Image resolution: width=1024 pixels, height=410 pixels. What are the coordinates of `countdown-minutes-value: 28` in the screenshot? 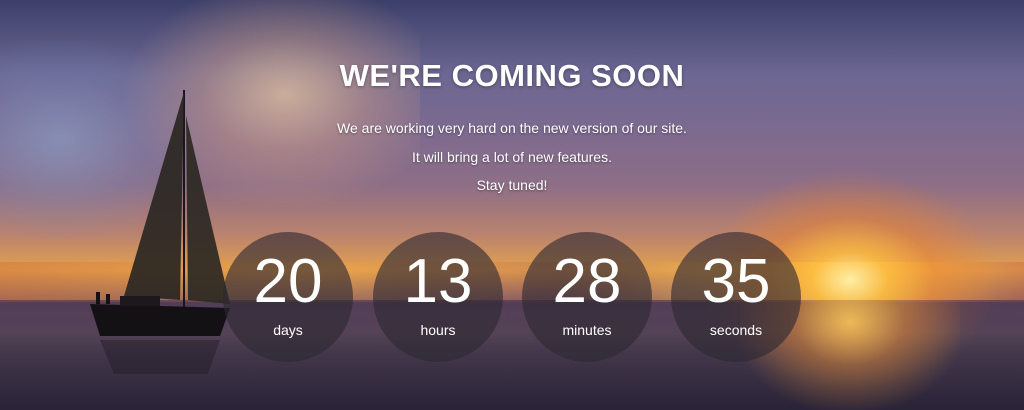 It's located at (587, 281).